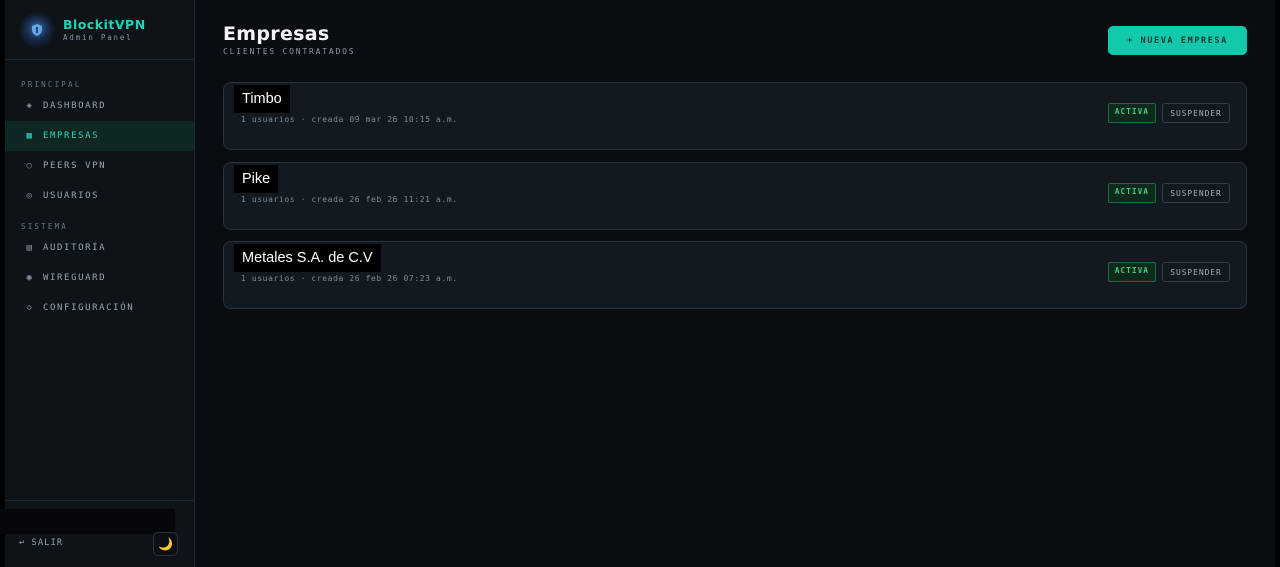 The width and height of the screenshot is (1280, 567). Describe the element at coordinates (104, 24) in the screenshot. I see `brand-name: BlockitVPN` at that location.